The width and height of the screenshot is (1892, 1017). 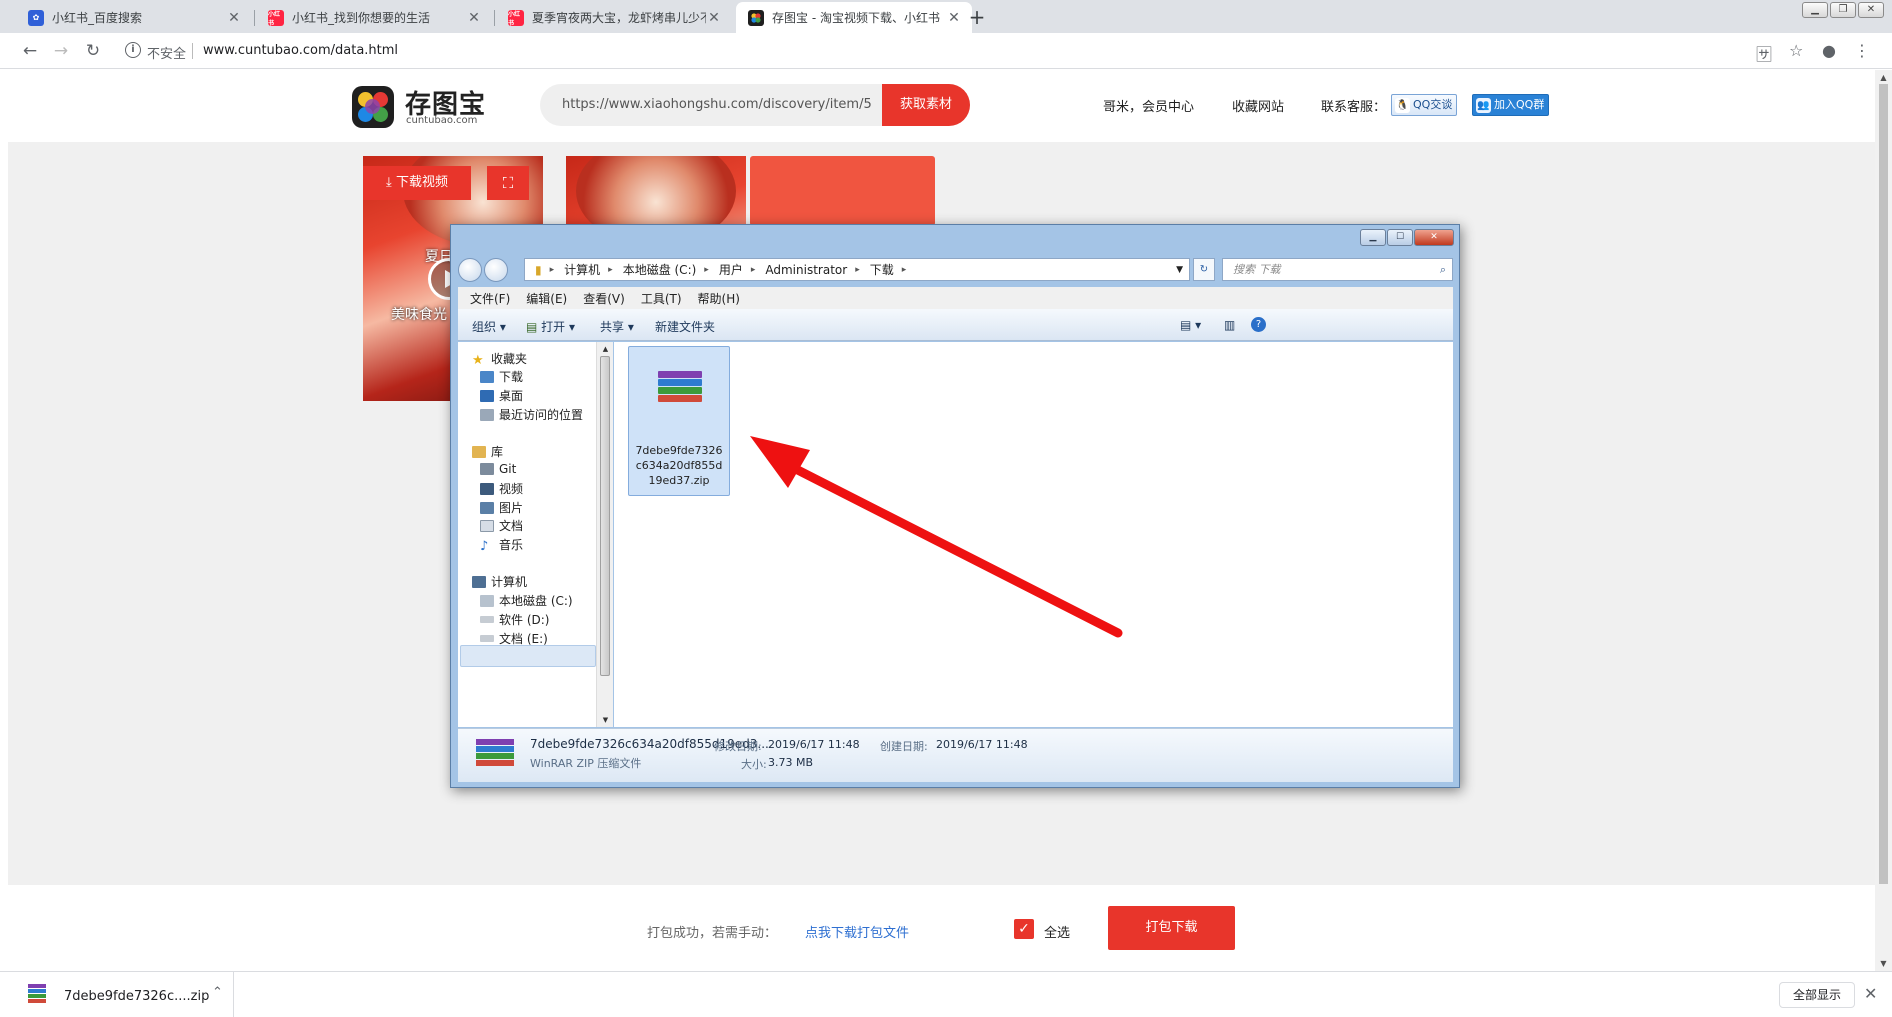 I want to click on manual-download-link: 点我下载打包文件, so click(x=857, y=931).